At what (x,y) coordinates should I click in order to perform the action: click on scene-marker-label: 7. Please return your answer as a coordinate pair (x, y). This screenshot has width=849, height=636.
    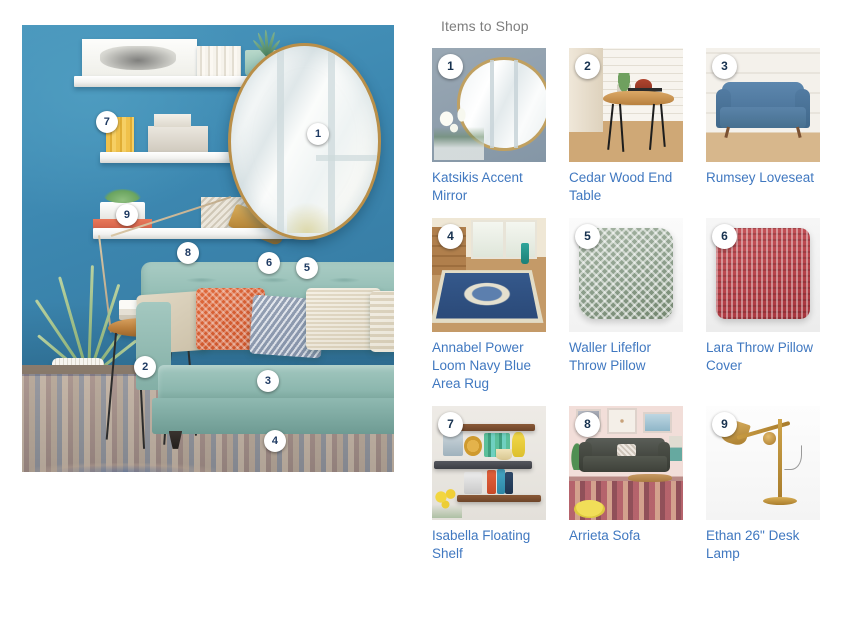
    Looking at the image, I should click on (106, 121).